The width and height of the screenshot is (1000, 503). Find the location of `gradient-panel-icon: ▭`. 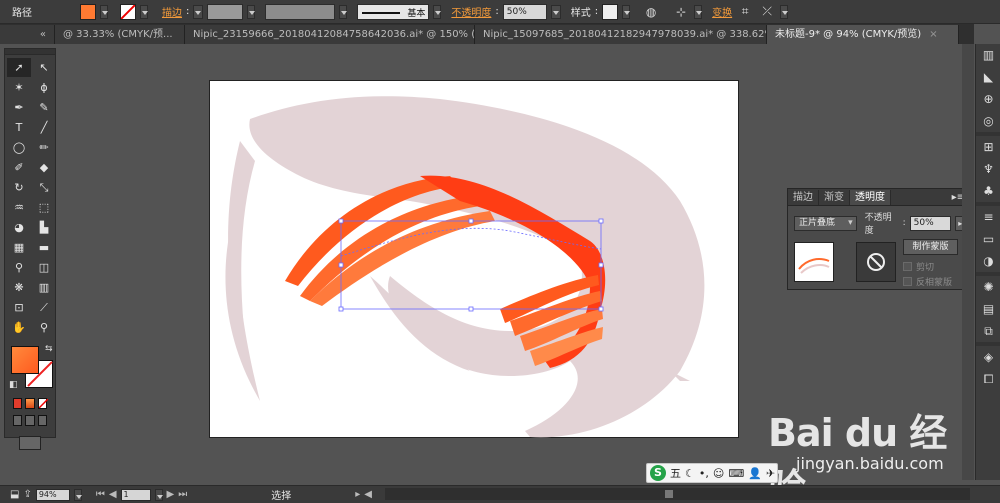

gradient-panel-icon: ▭ is located at coordinates (988, 239).